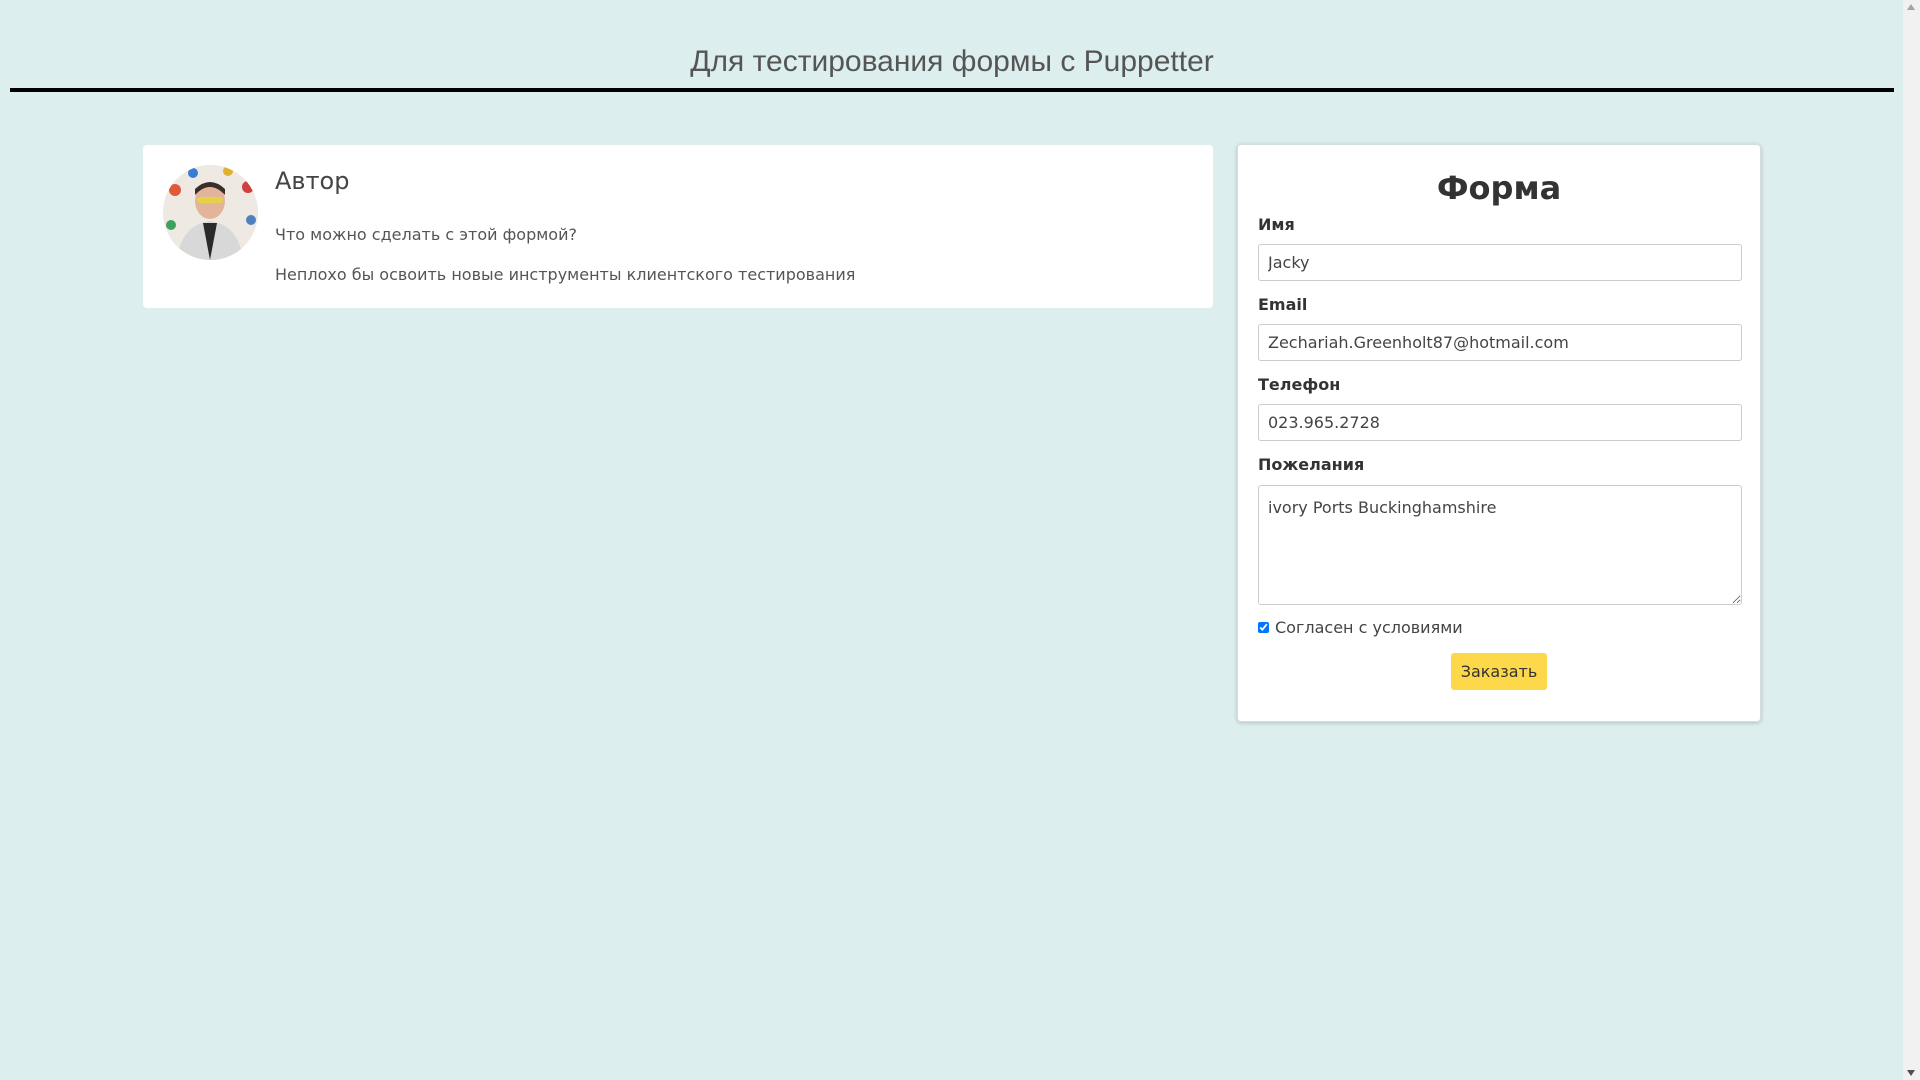 Image resolution: width=1920 pixels, height=1080 pixels. I want to click on scroll-down-icon, so click(1911, 1073).